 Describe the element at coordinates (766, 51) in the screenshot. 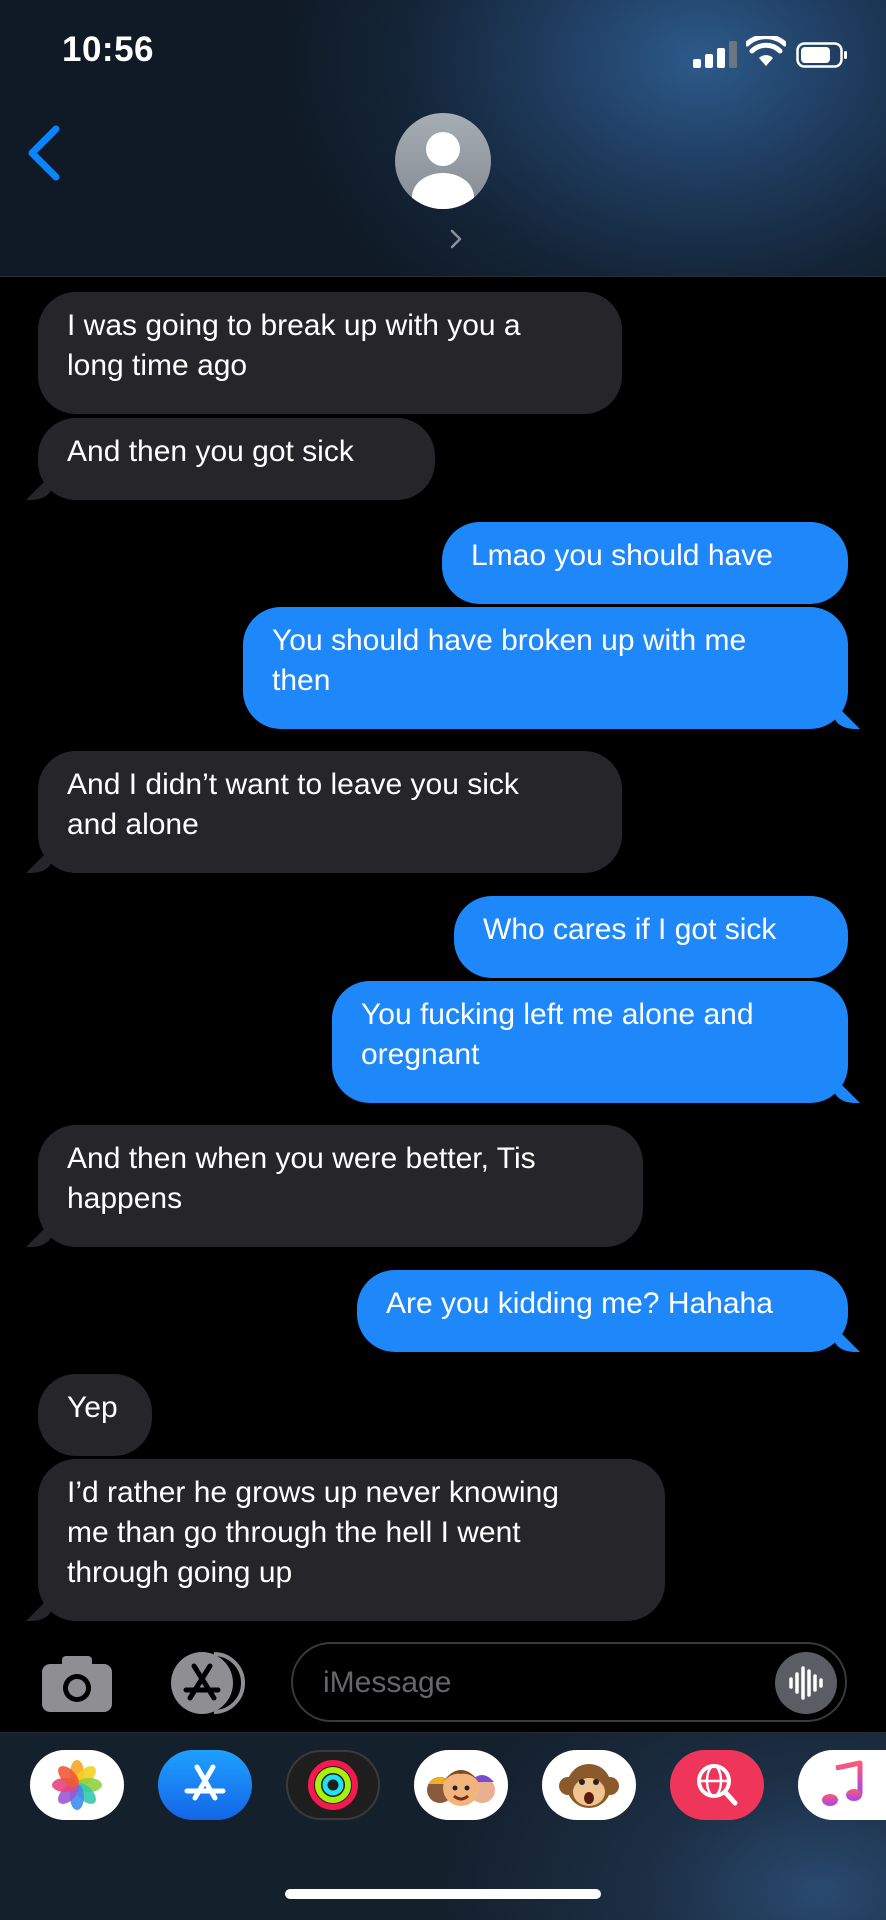

I see `wifi-icon` at that location.